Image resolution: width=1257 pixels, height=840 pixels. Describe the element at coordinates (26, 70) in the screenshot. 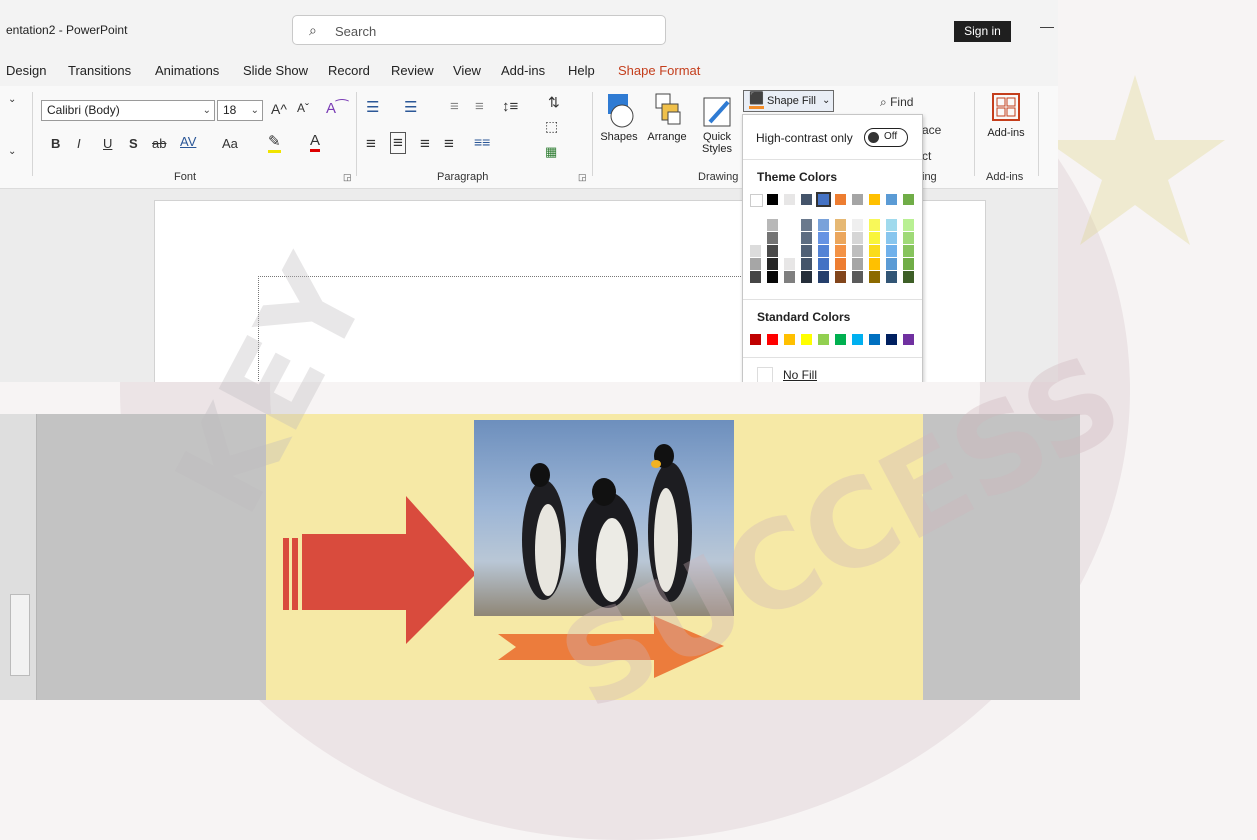

I see `tab-design: Design` at that location.